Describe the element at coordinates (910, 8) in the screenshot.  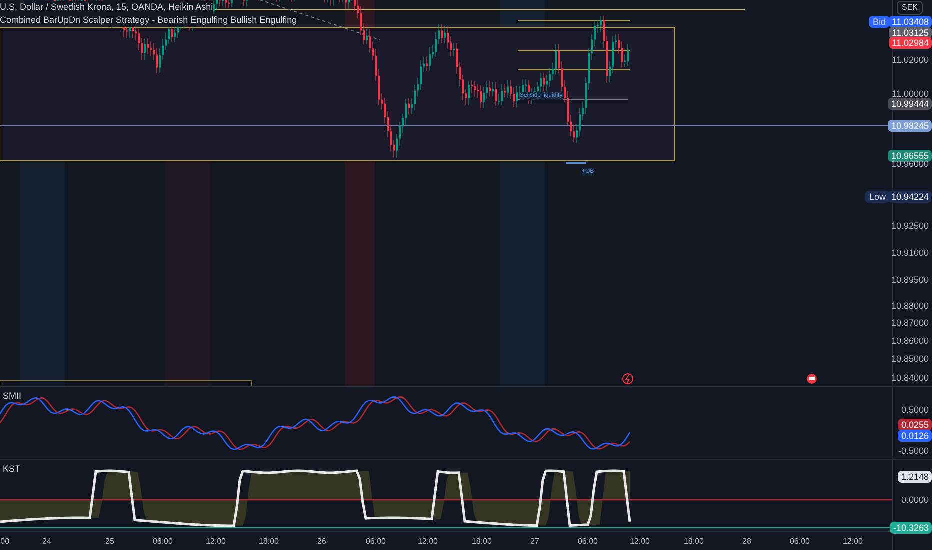
I see `currency-button: SEK` at that location.